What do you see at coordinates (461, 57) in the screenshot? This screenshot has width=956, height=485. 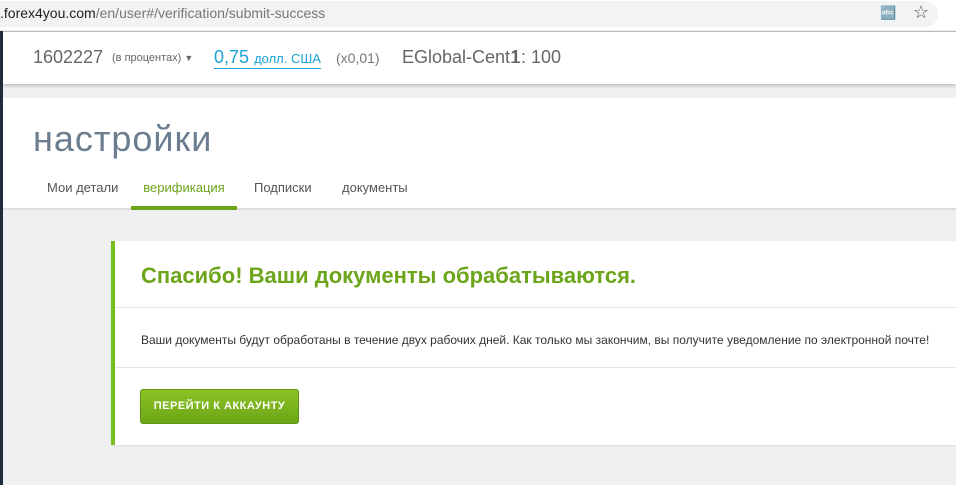 I see `server-name: EGlobal-Cent1` at bounding box center [461, 57].